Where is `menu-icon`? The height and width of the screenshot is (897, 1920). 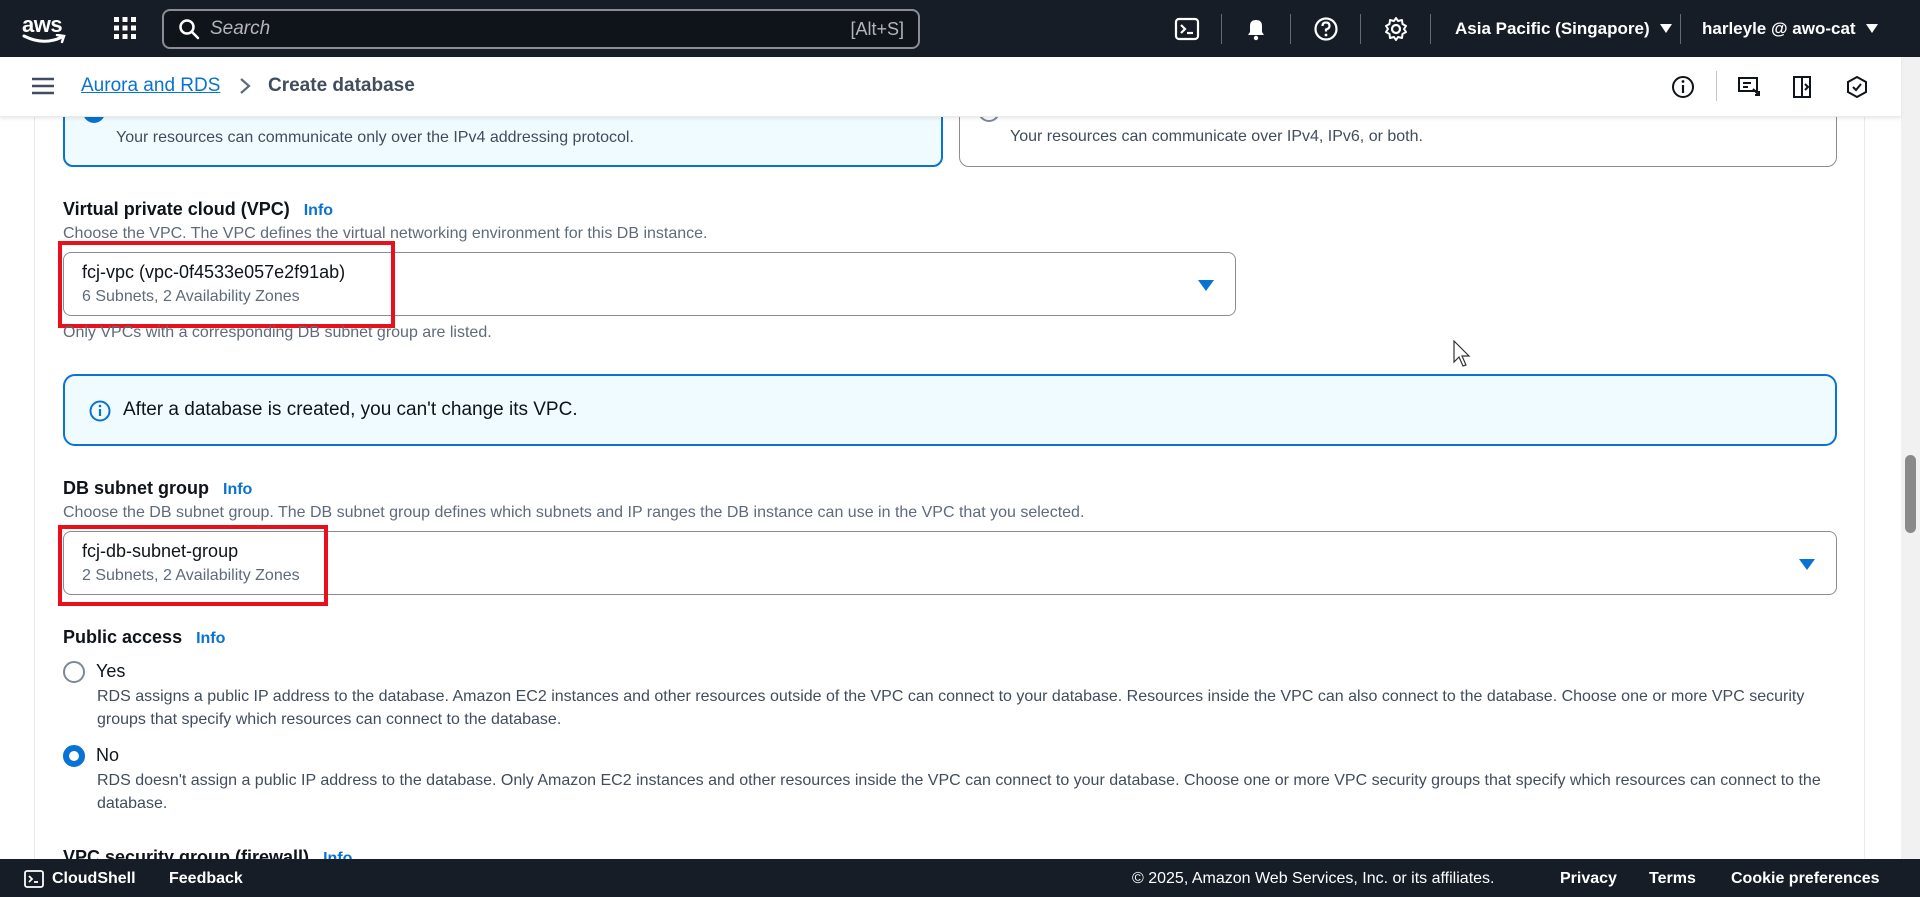
menu-icon is located at coordinates (43, 86).